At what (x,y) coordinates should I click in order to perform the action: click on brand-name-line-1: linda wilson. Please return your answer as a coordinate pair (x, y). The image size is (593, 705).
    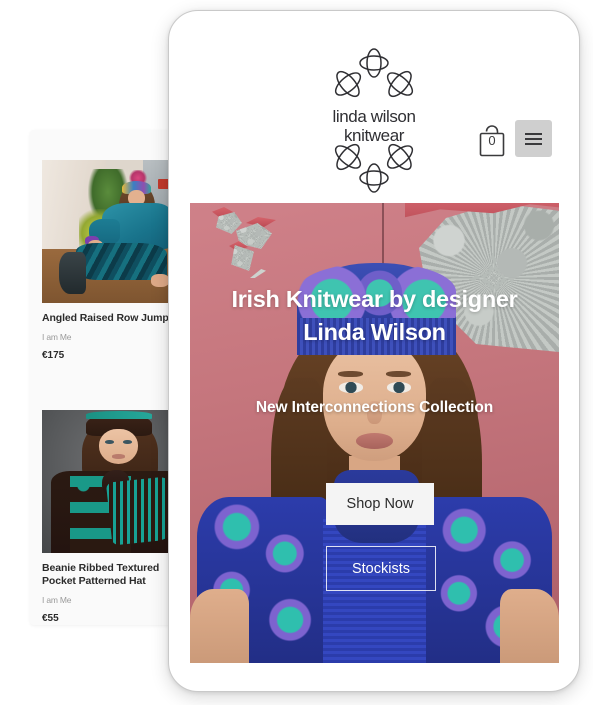
    Looking at the image, I should click on (374, 116).